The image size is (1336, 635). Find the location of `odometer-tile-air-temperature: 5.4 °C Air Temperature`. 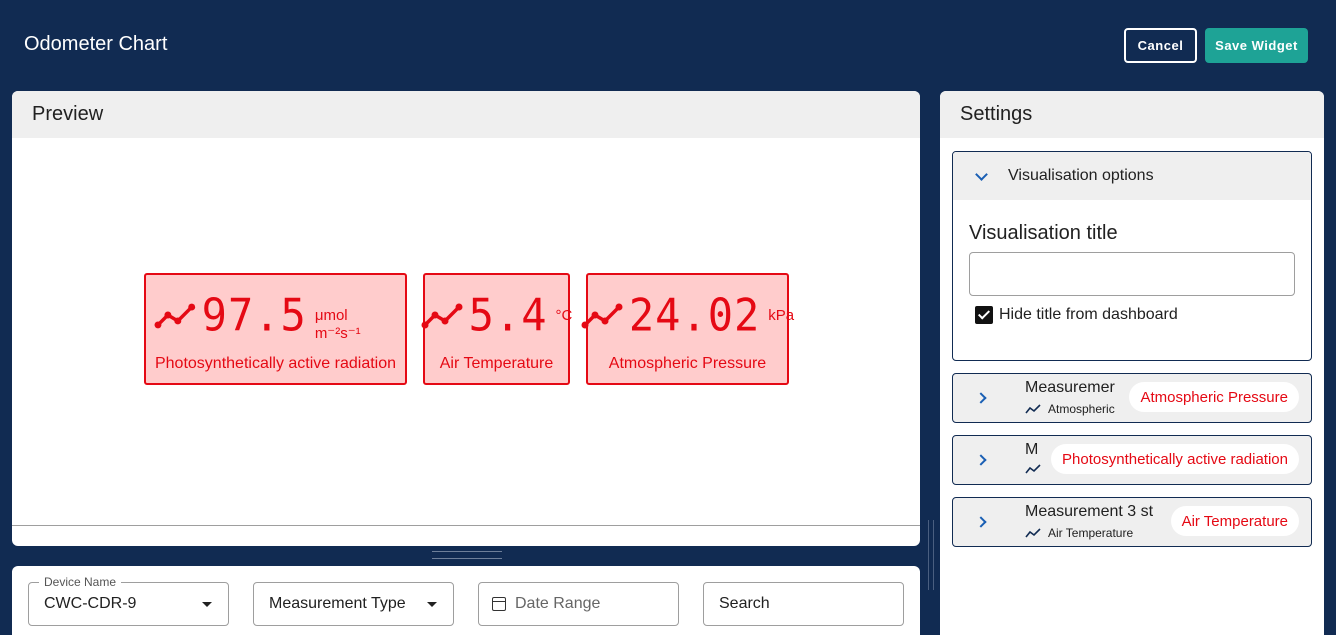

odometer-tile-air-temperature: 5.4 °C Air Temperature is located at coordinates (497, 329).